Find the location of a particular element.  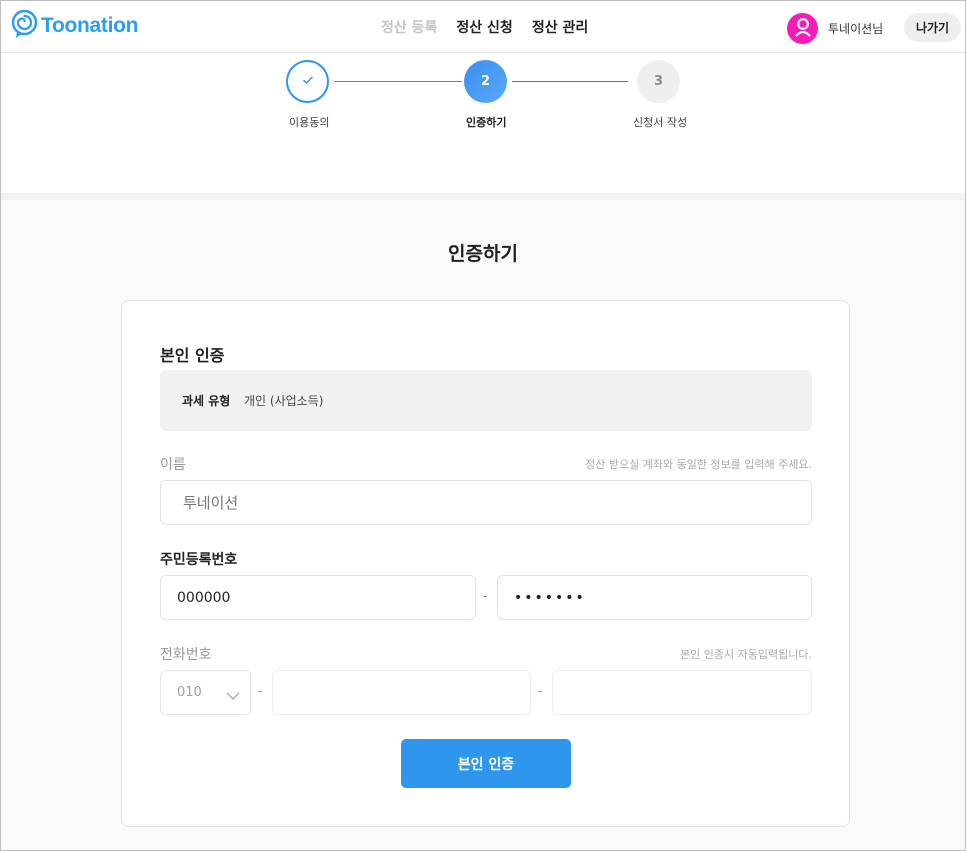

section-title: 본인 인증 is located at coordinates (192, 355).